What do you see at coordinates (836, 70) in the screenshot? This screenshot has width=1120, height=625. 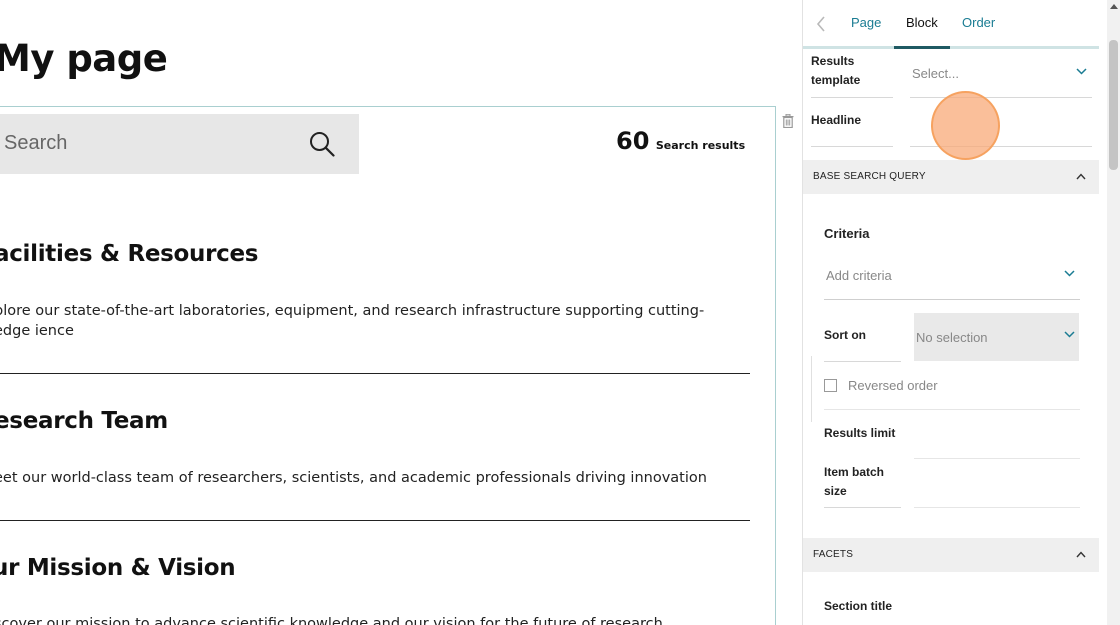 I see `results-template-label: Results template` at bounding box center [836, 70].